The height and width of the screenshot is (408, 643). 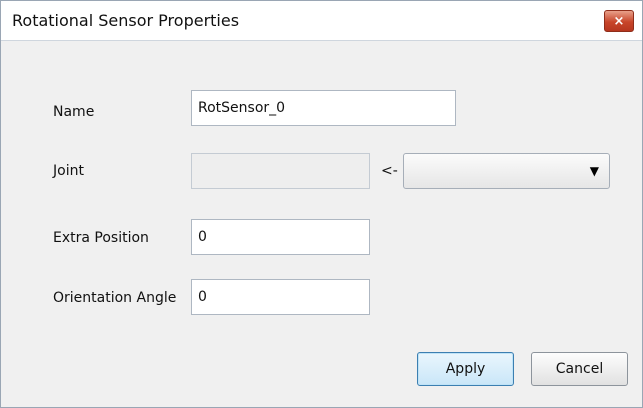 I want to click on orientation-angle-label: Orientation Angle, so click(x=115, y=298).